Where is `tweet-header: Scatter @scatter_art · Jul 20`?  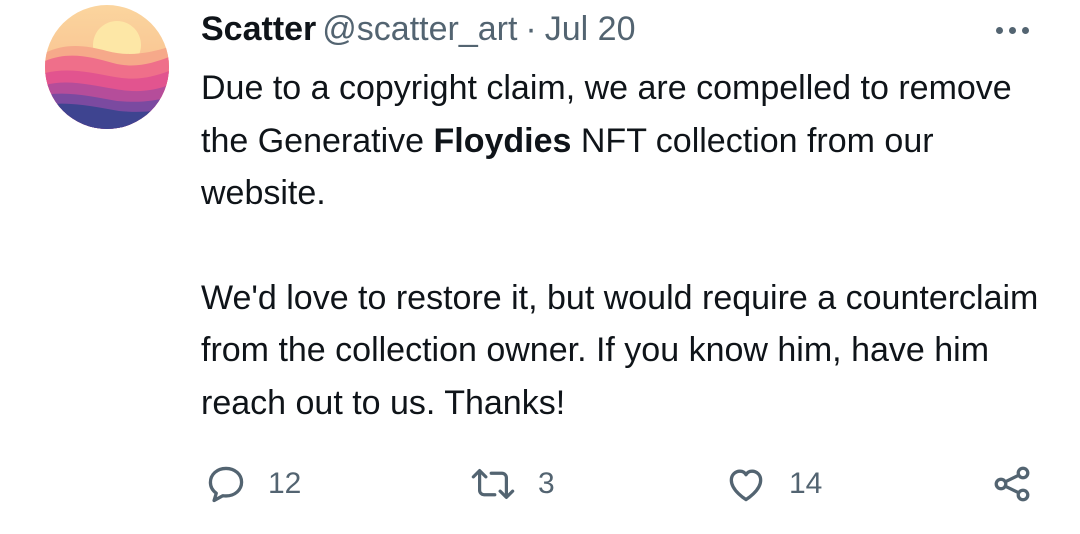
tweet-header: Scatter @scatter_art · Jul 20 is located at coordinates (418, 29).